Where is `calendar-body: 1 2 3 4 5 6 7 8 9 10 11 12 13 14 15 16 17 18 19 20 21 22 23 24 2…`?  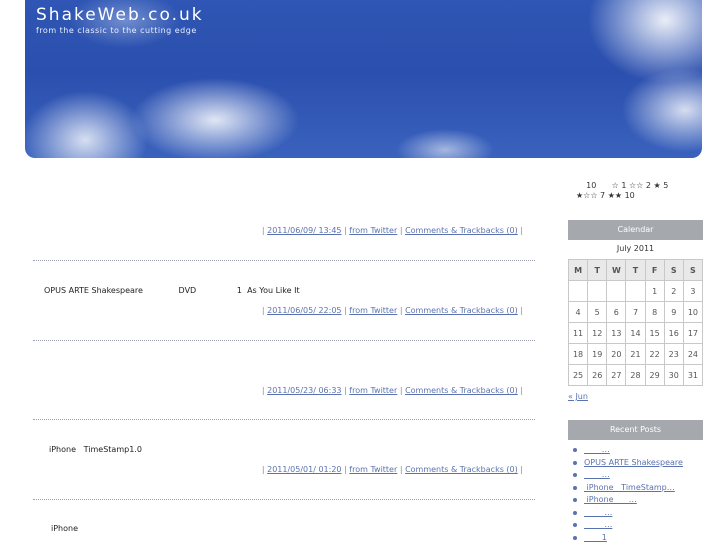
calendar-body: 1 2 3 4 5 6 7 8 9 10 11 12 13 14 15 16 17 18 19 20 21 22 23 24 2… is located at coordinates (635, 333).